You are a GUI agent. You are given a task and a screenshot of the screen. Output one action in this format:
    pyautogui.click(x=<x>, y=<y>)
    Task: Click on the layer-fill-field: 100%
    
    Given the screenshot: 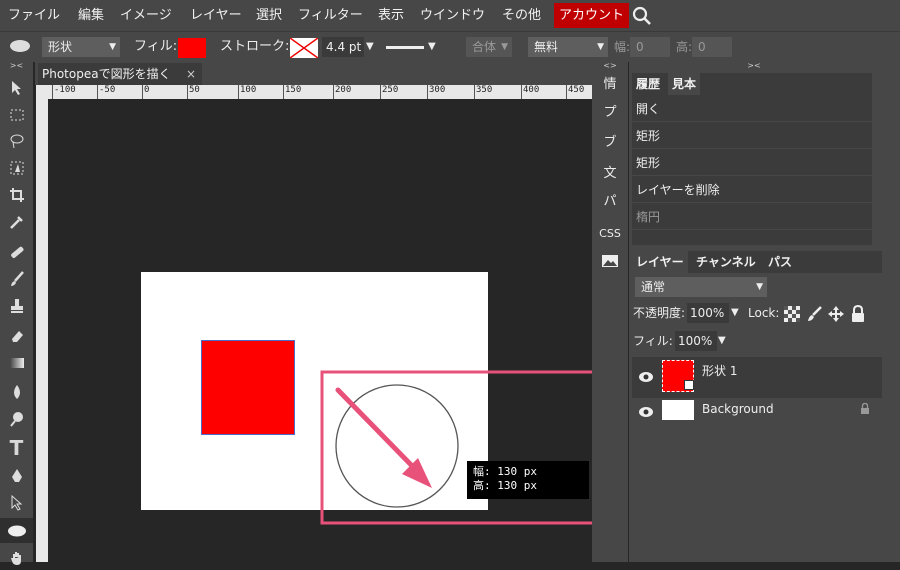 What is the action you would take?
    pyautogui.click(x=696, y=341)
    